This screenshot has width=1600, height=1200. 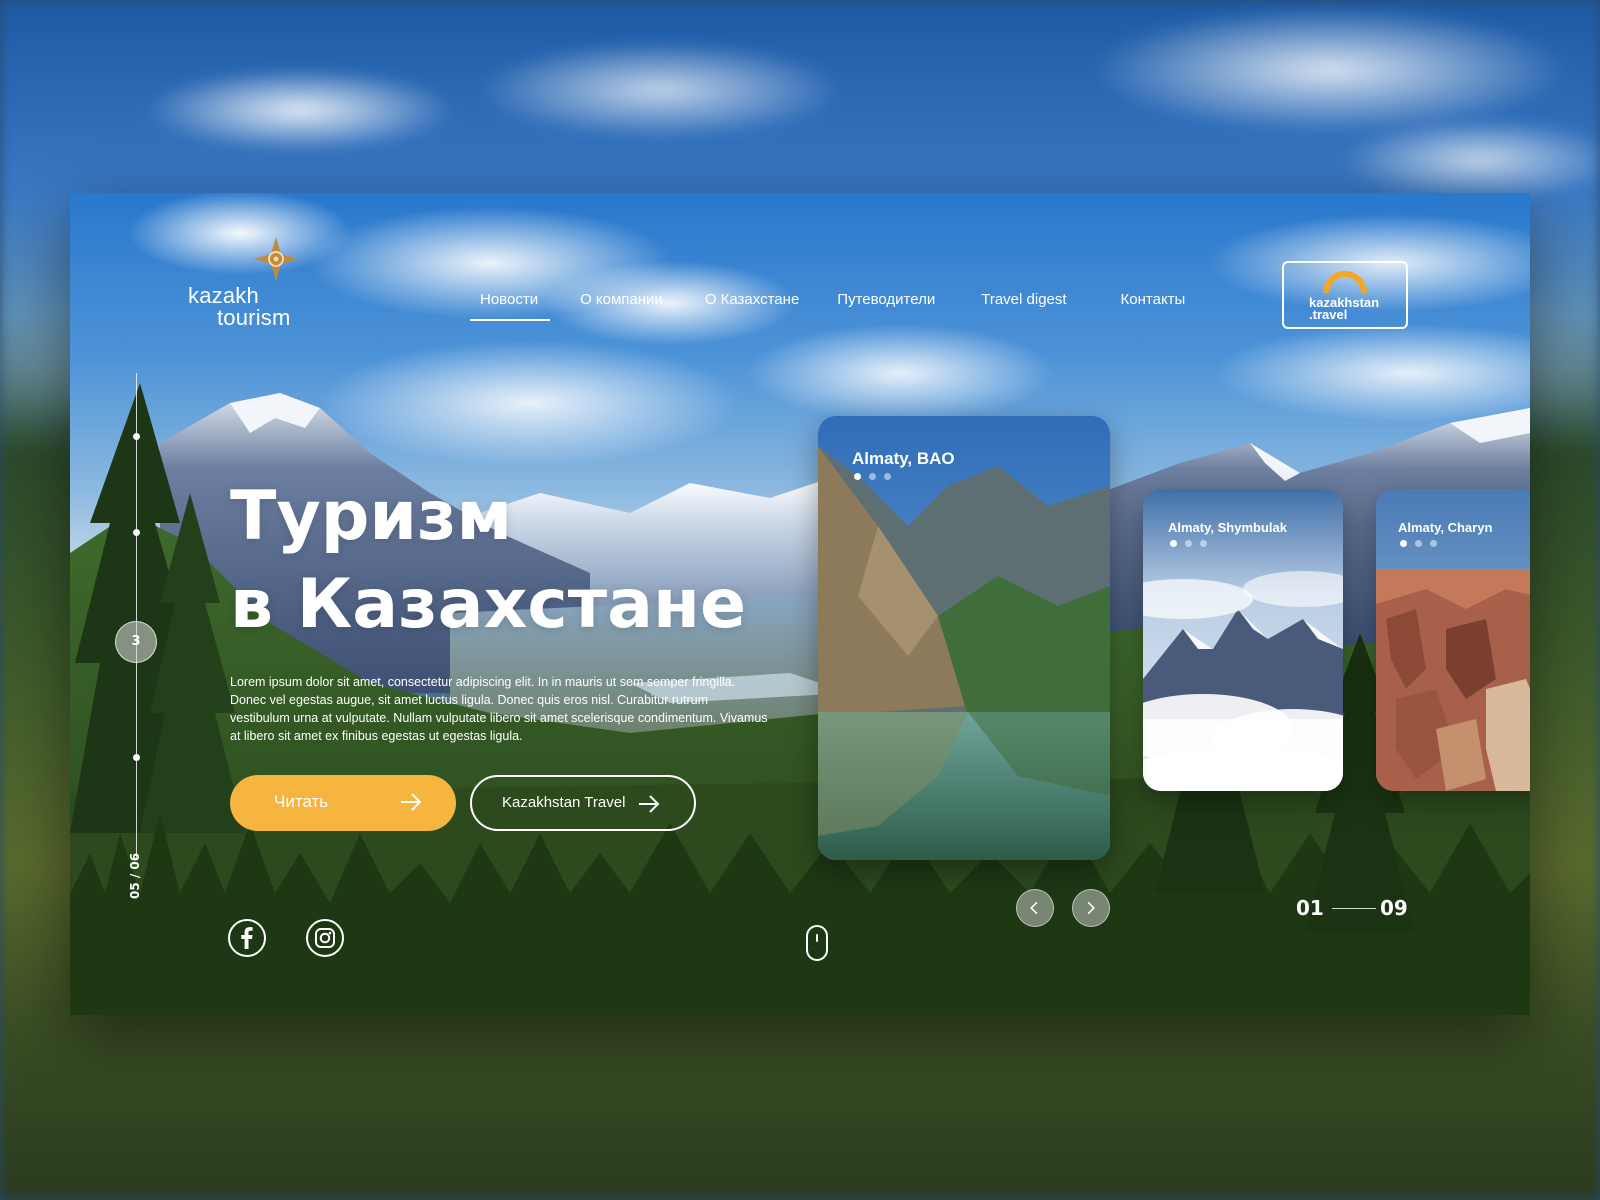 I want to click on destination-card: Almaty, Shymbulak, so click(x=1243, y=640).